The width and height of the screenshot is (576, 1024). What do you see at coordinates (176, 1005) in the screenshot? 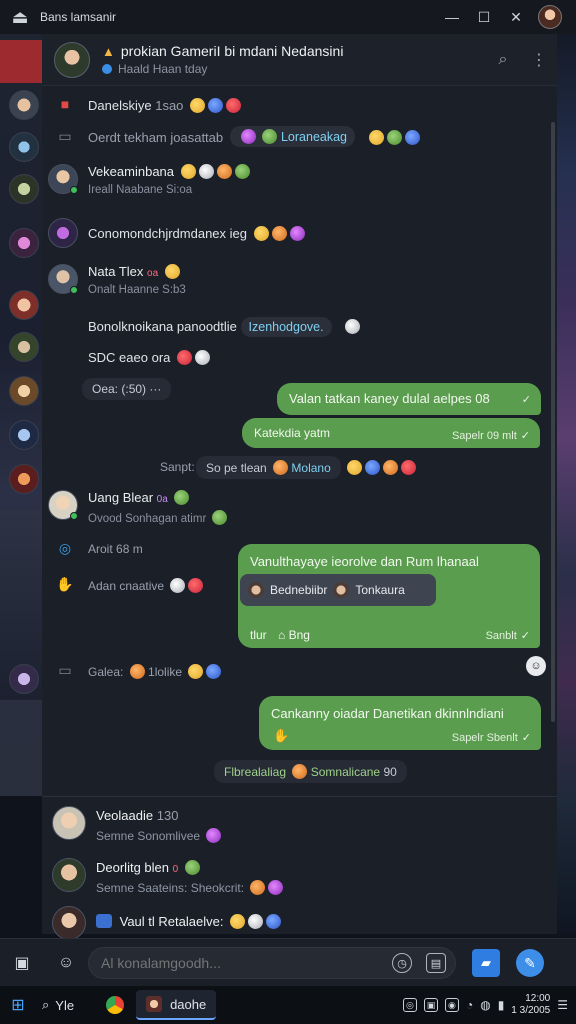
I see `taskbar-active-app: daohe` at bounding box center [176, 1005].